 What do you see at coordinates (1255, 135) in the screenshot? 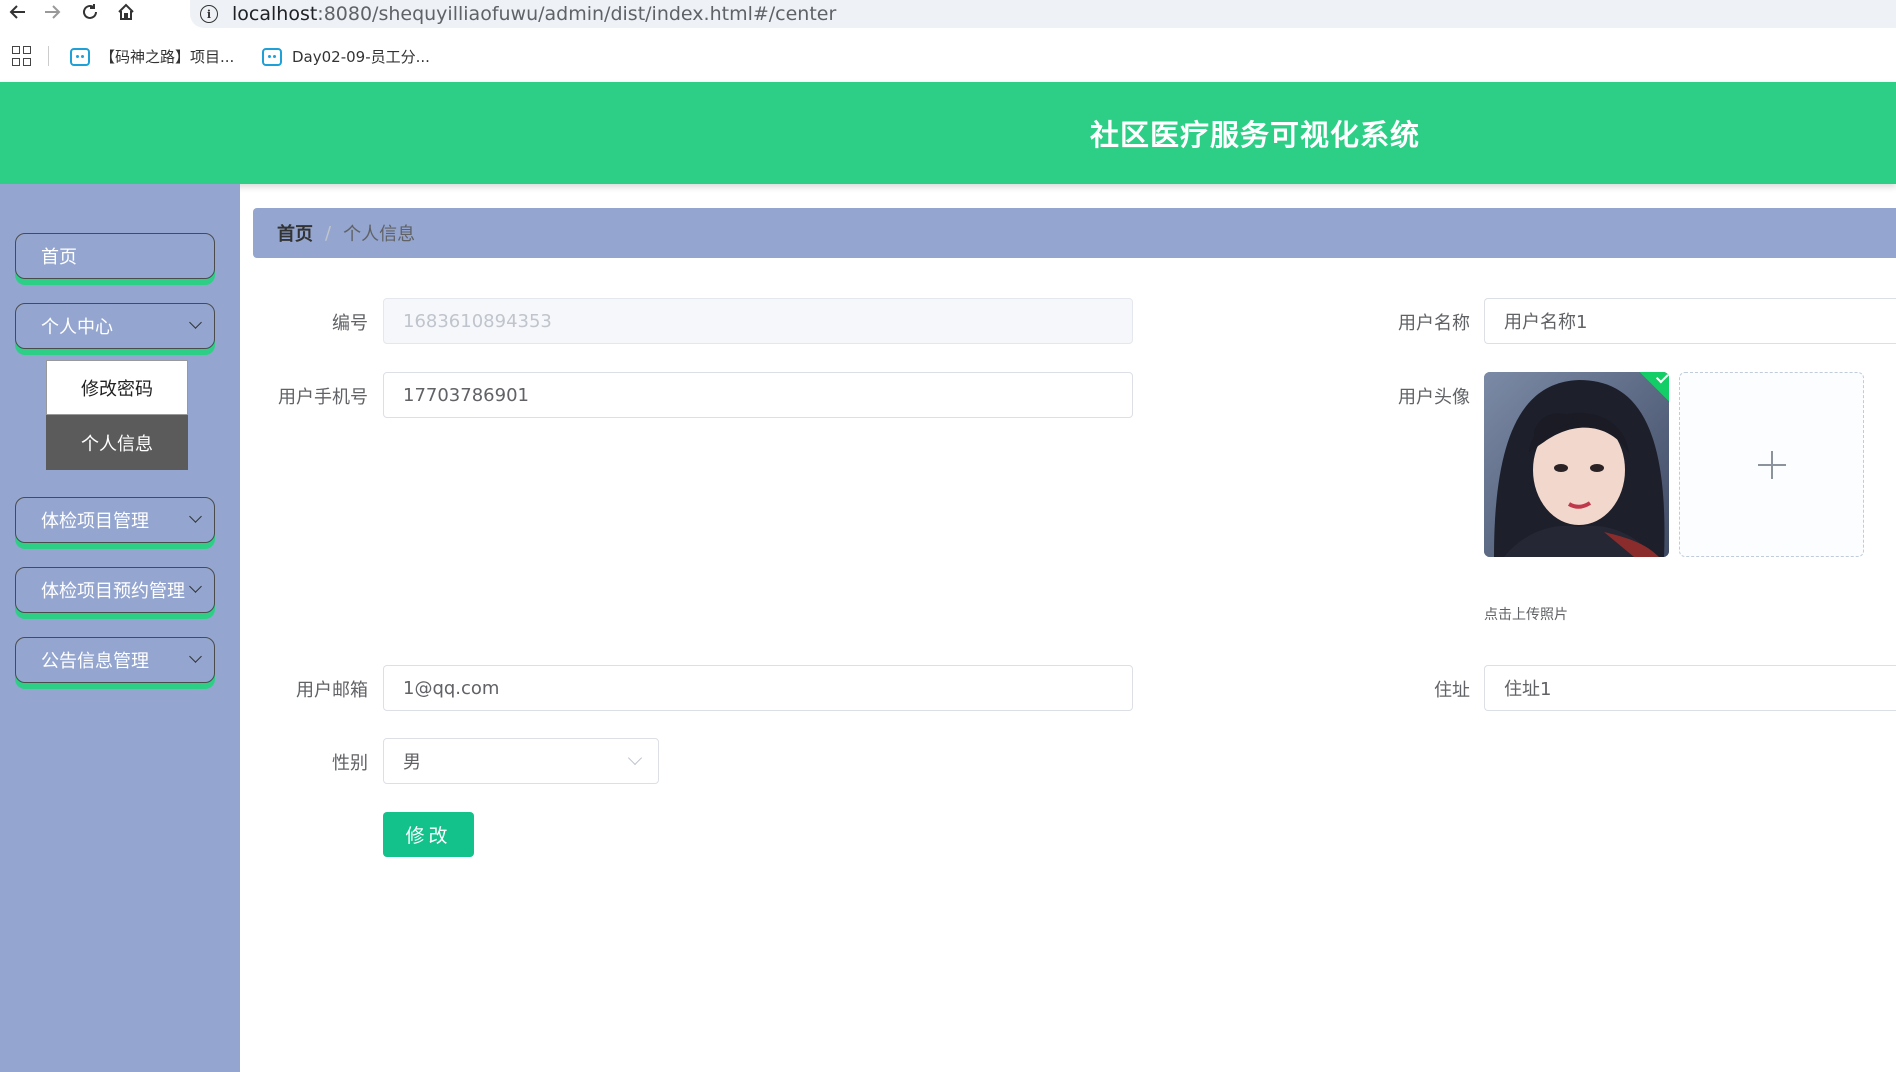
I see `app-title: 社区医疗服务可视化系统` at bounding box center [1255, 135].